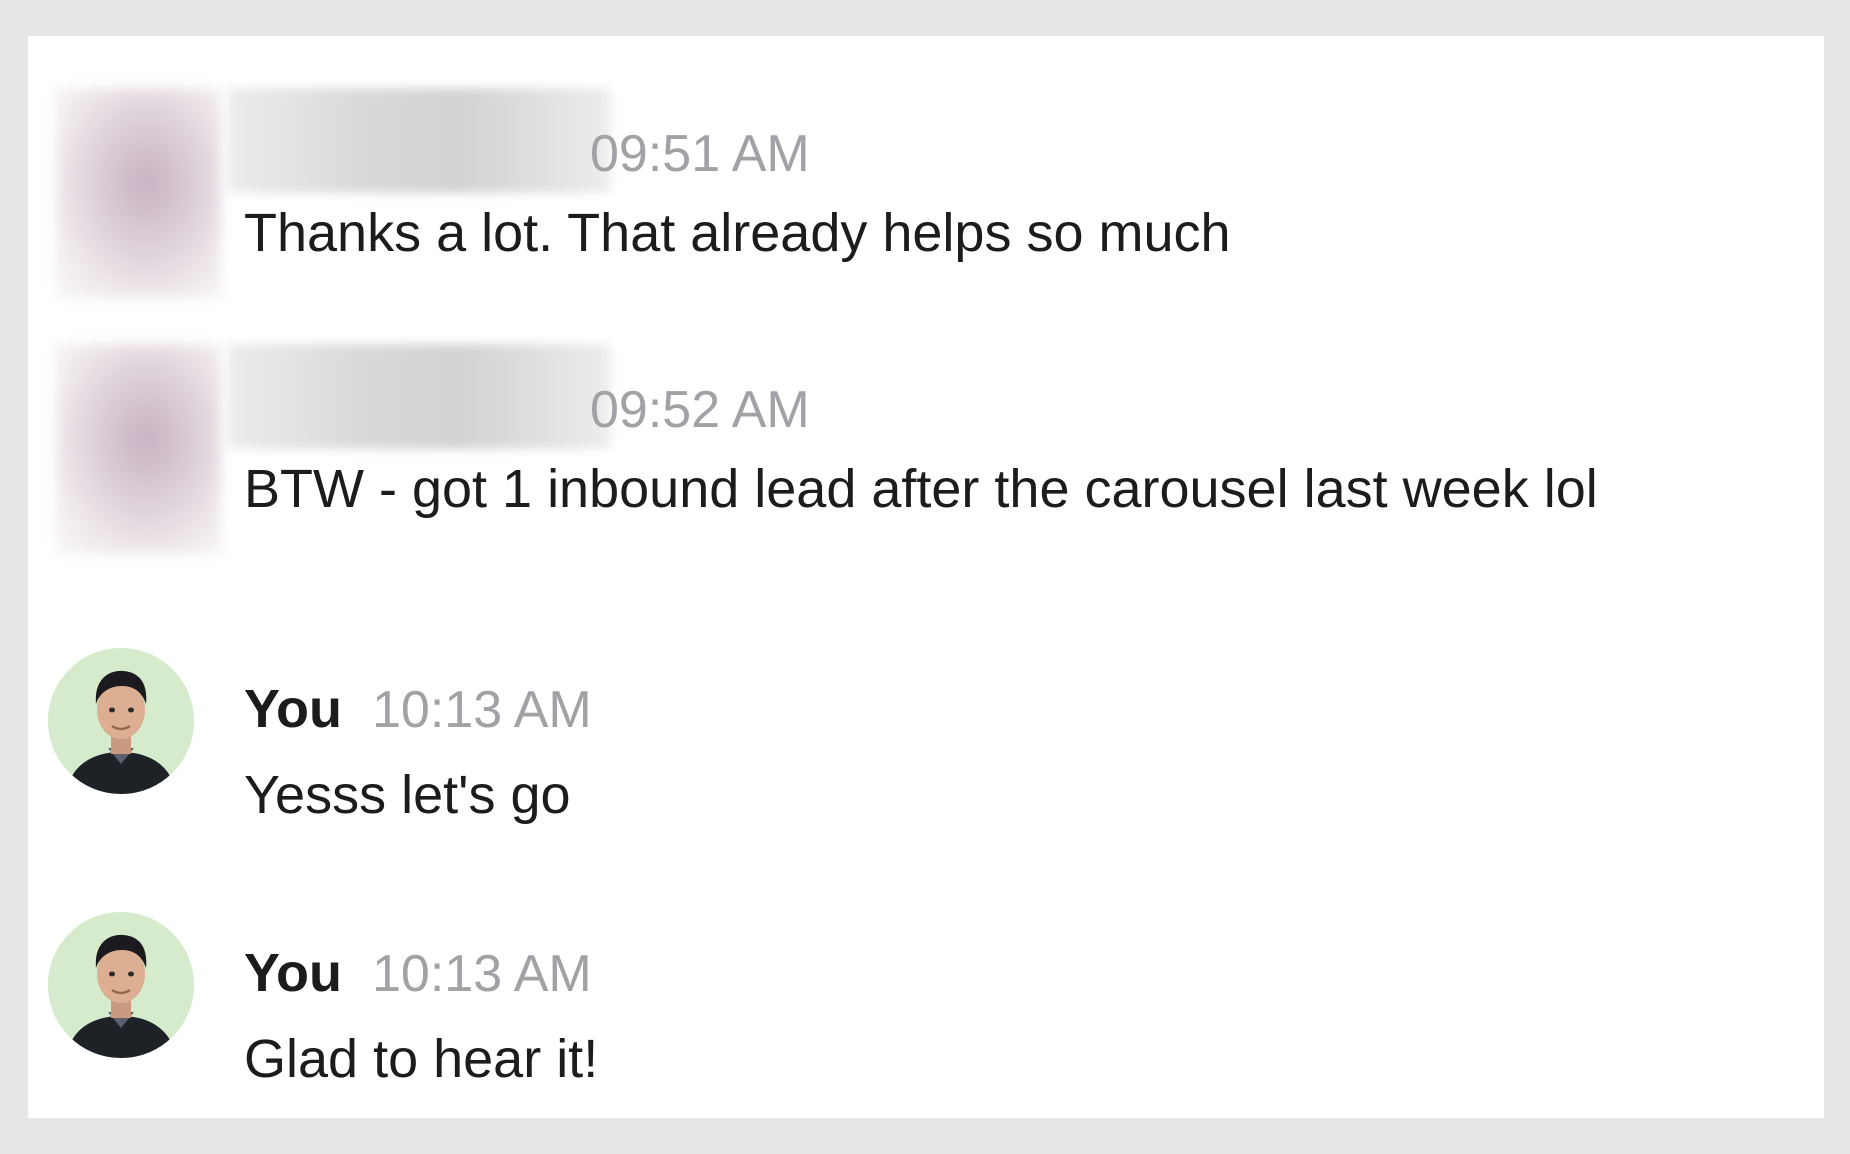  What do you see at coordinates (700, 154) in the screenshot?
I see `message-timestamp: 09:51 AM` at bounding box center [700, 154].